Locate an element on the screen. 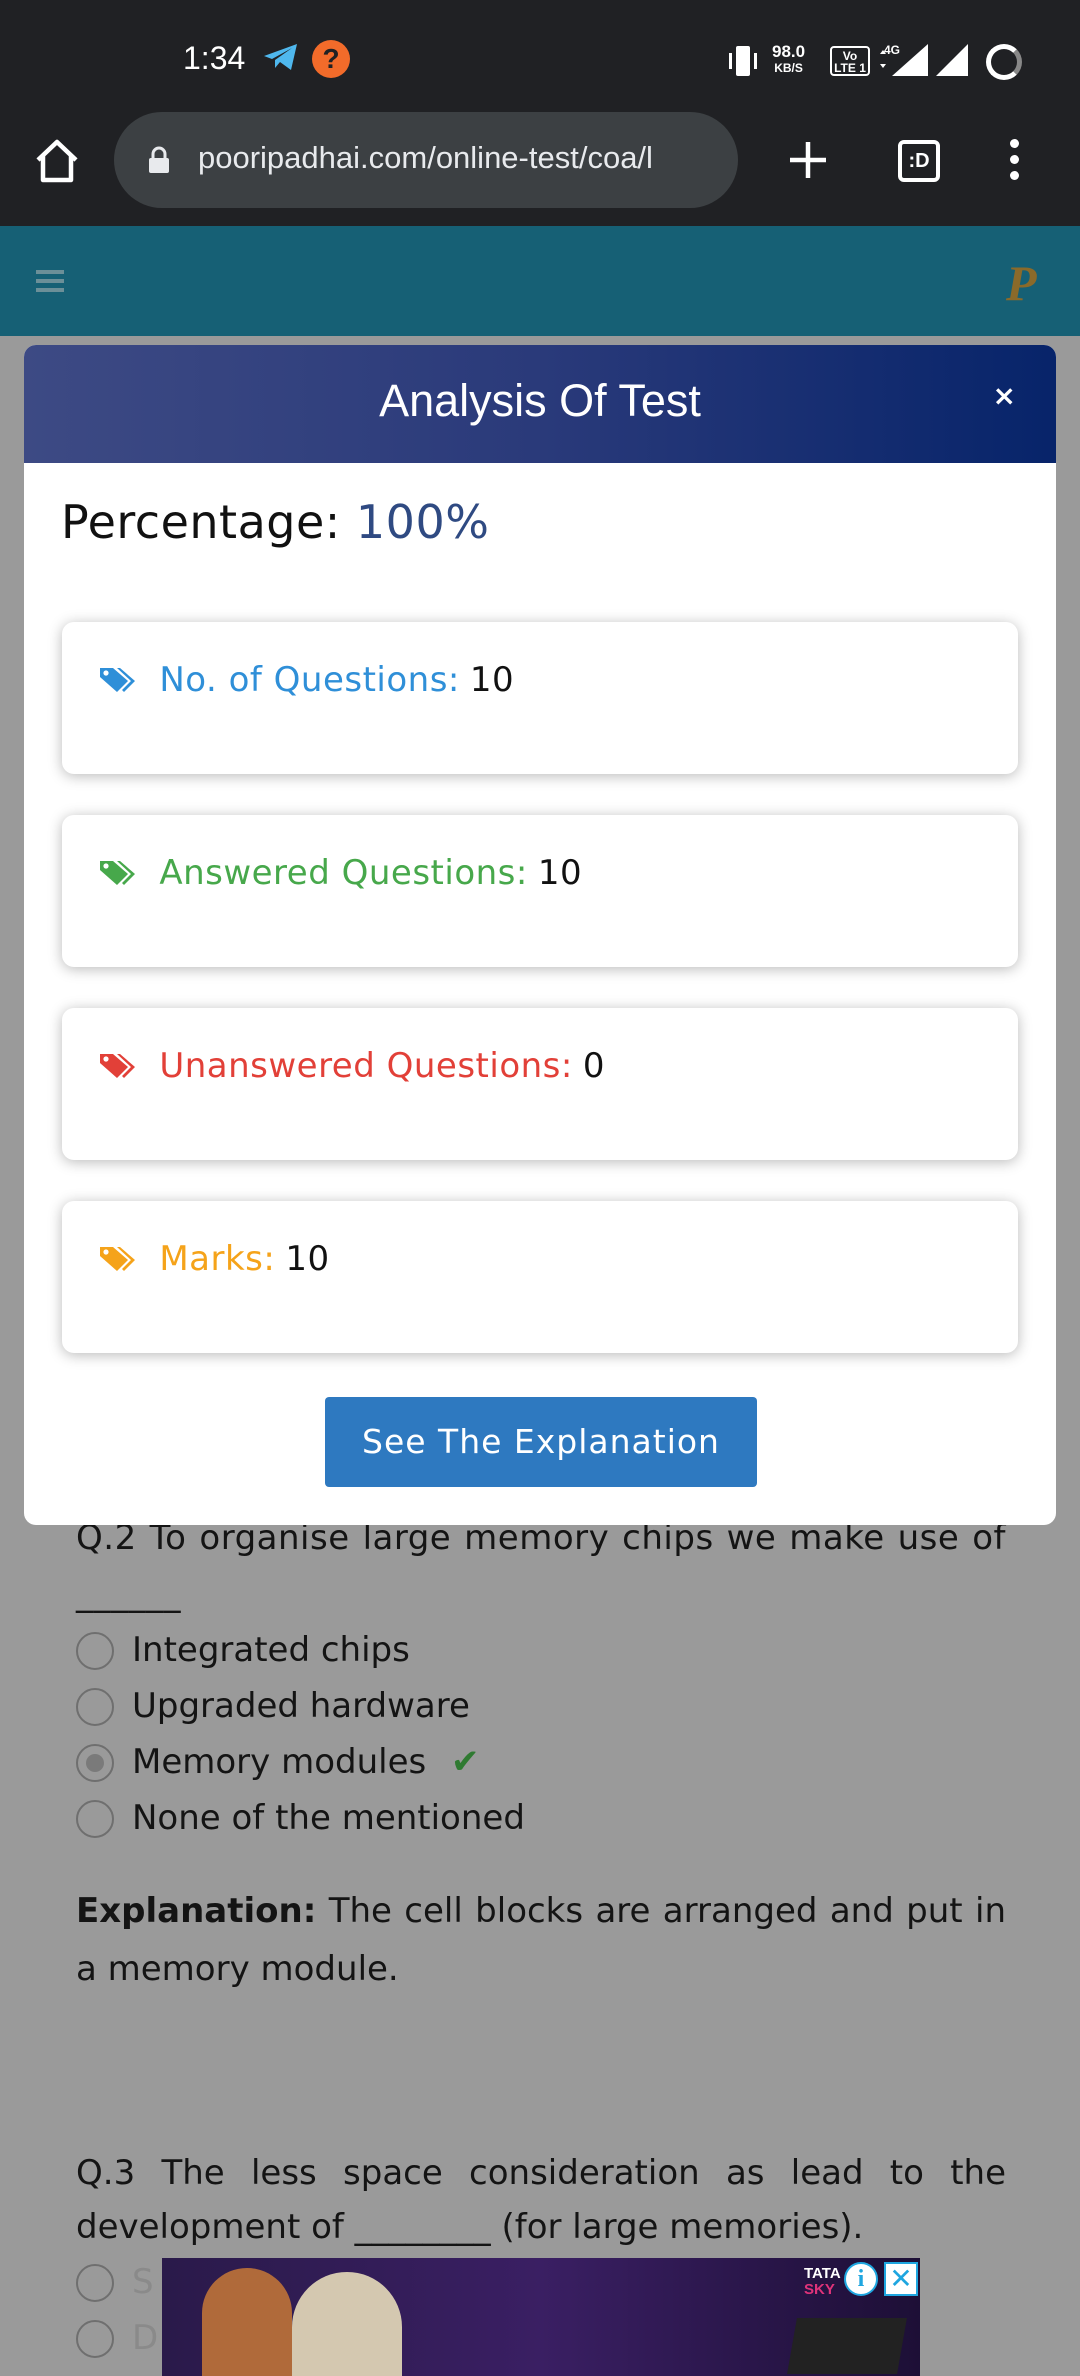  ad-info-icon: i is located at coordinates (861, 2279).